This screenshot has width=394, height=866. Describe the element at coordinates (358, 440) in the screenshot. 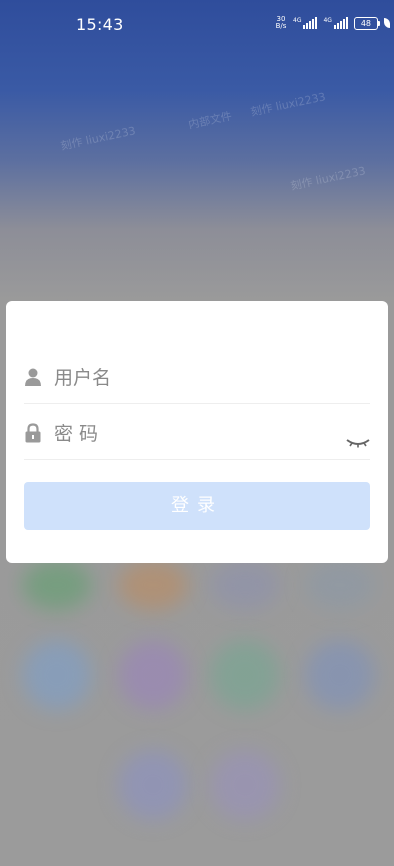

I see `eye-closed-icon` at that location.